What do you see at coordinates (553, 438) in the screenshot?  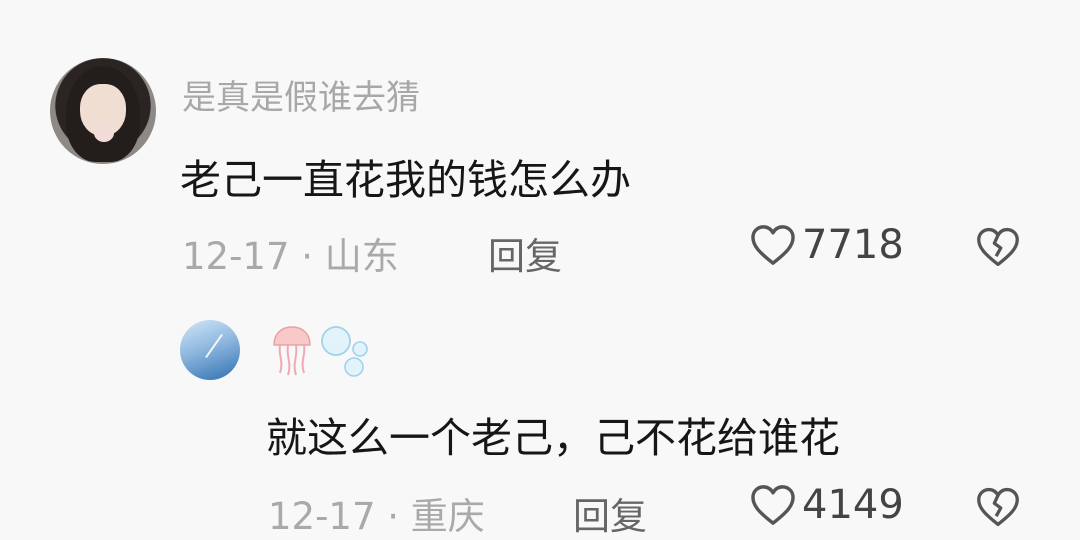 I see `reply-text: 就这么一个老己，己不花给谁花` at bounding box center [553, 438].